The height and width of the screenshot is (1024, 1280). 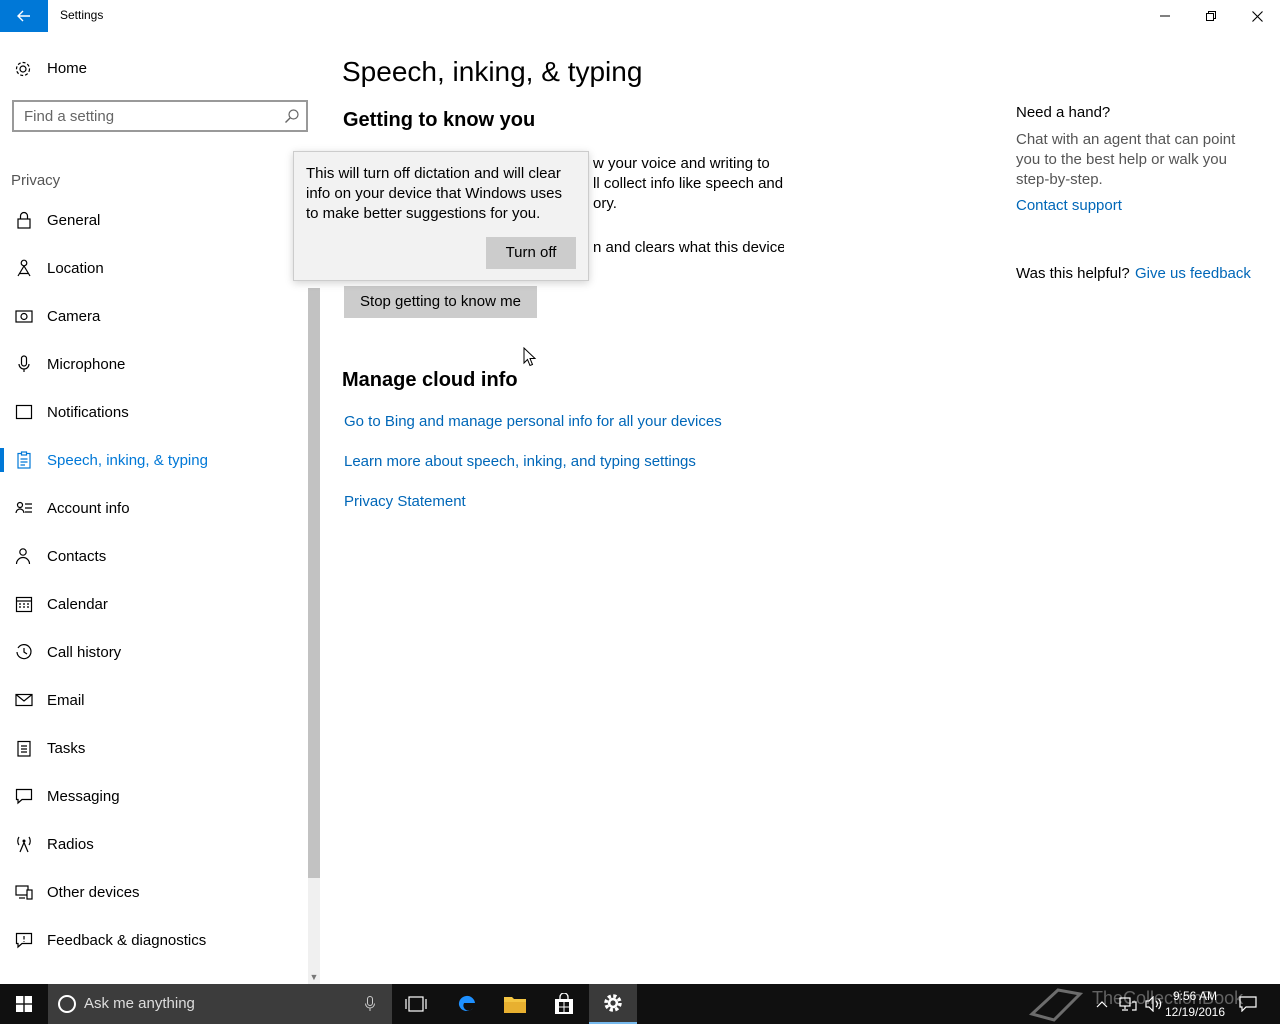 What do you see at coordinates (24, 940) in the screenshot?
I see `feedback-icon` at bounding box center [24, 940].